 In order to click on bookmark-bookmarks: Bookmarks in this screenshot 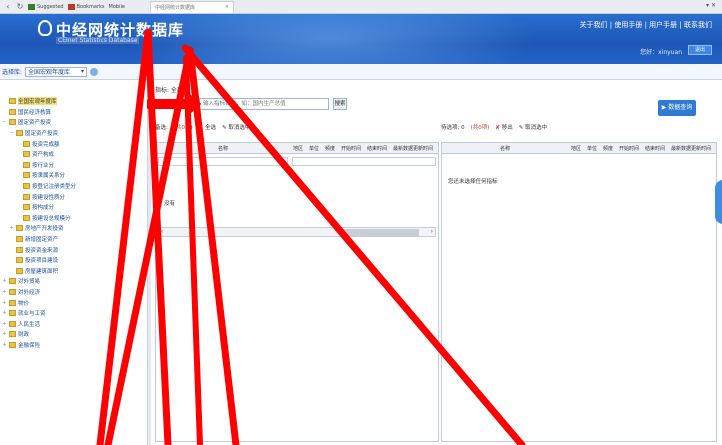, I will do `click(86, 6)`.